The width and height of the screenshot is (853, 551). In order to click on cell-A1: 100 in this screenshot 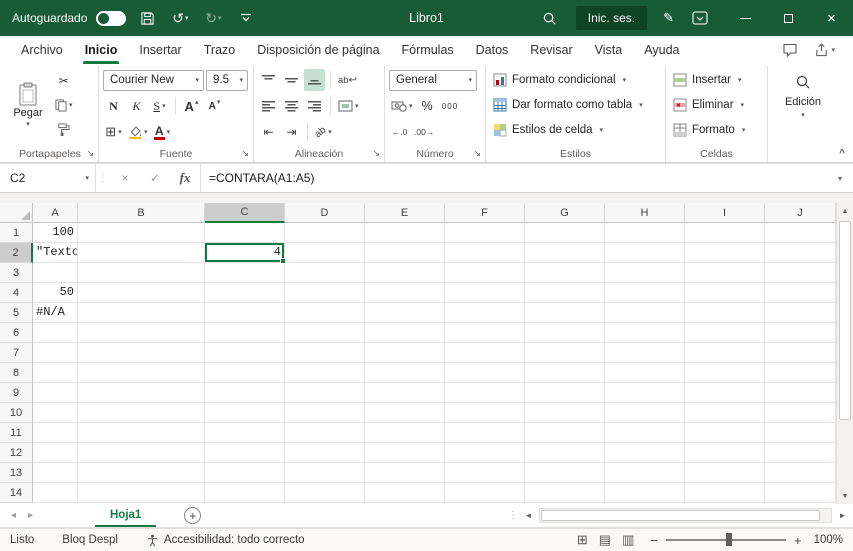, I will do `click(55, 233)`.